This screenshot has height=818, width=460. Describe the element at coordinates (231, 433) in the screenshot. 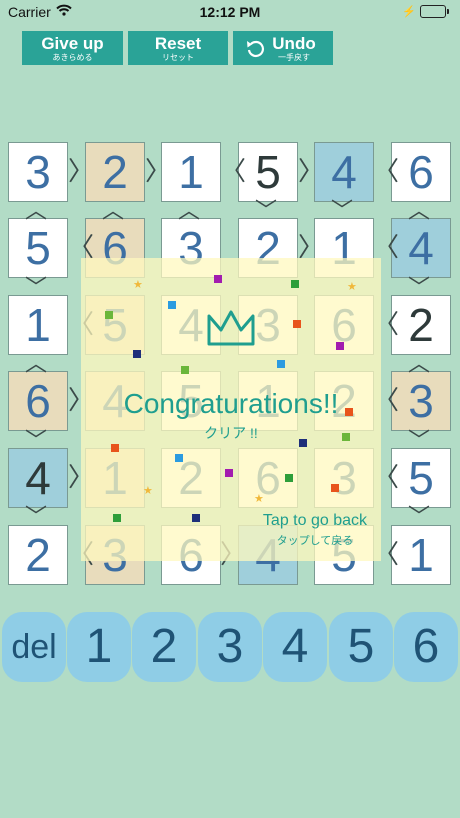

I see `clear-subtitle: クリア !!` at that location.